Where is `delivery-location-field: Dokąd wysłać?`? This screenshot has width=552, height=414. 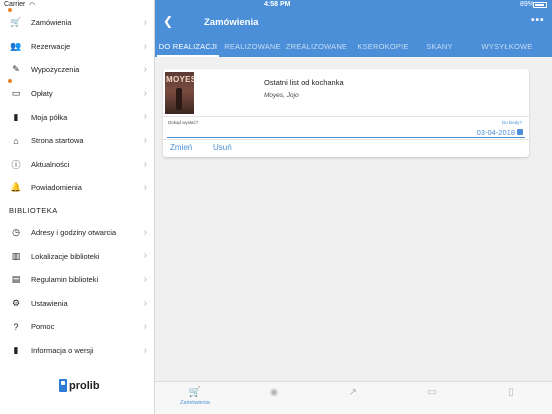
delivery-location-field: Dokąd wysłać? is located at coordinates (183, 122).